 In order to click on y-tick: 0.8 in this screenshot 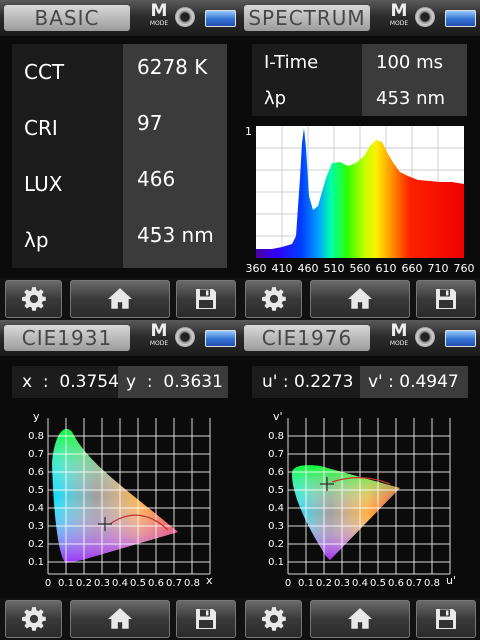, I will do `click(276, 436)`.